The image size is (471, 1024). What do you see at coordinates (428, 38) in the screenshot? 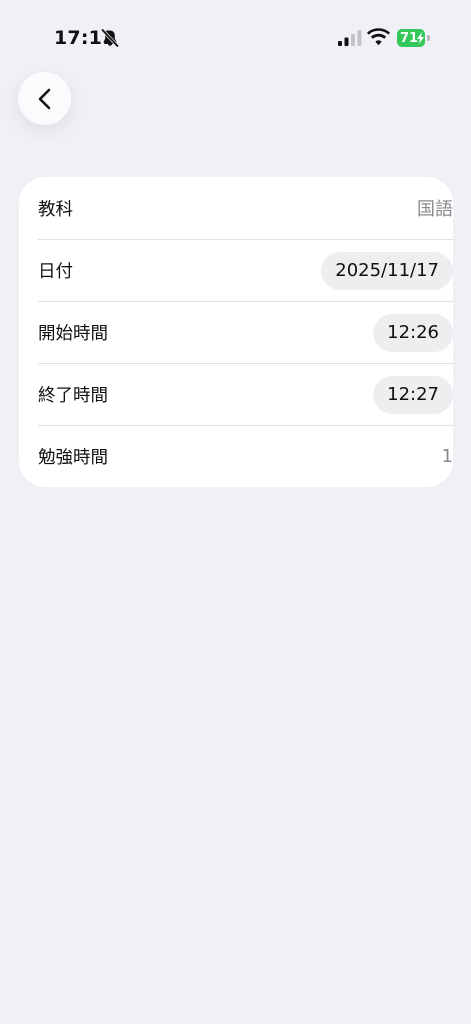
I see `battery-cap` at bounding box center [428, 38].